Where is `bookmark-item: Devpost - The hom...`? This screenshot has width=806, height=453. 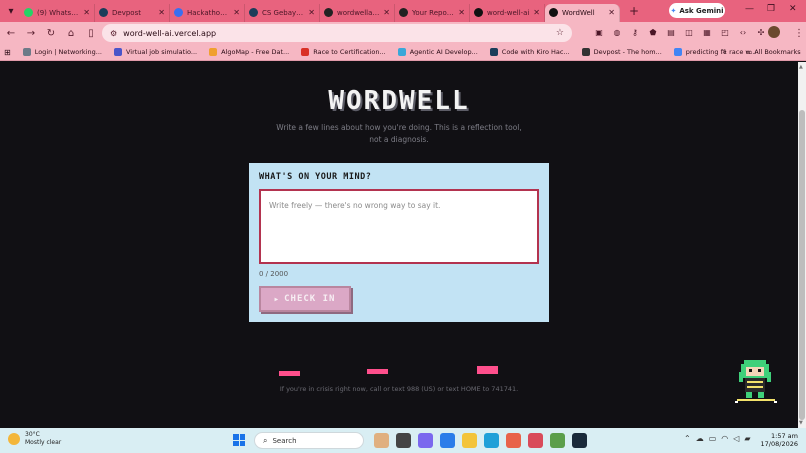 bookmark-item: Devpost - The hom... is located at coordinates (621, 52).